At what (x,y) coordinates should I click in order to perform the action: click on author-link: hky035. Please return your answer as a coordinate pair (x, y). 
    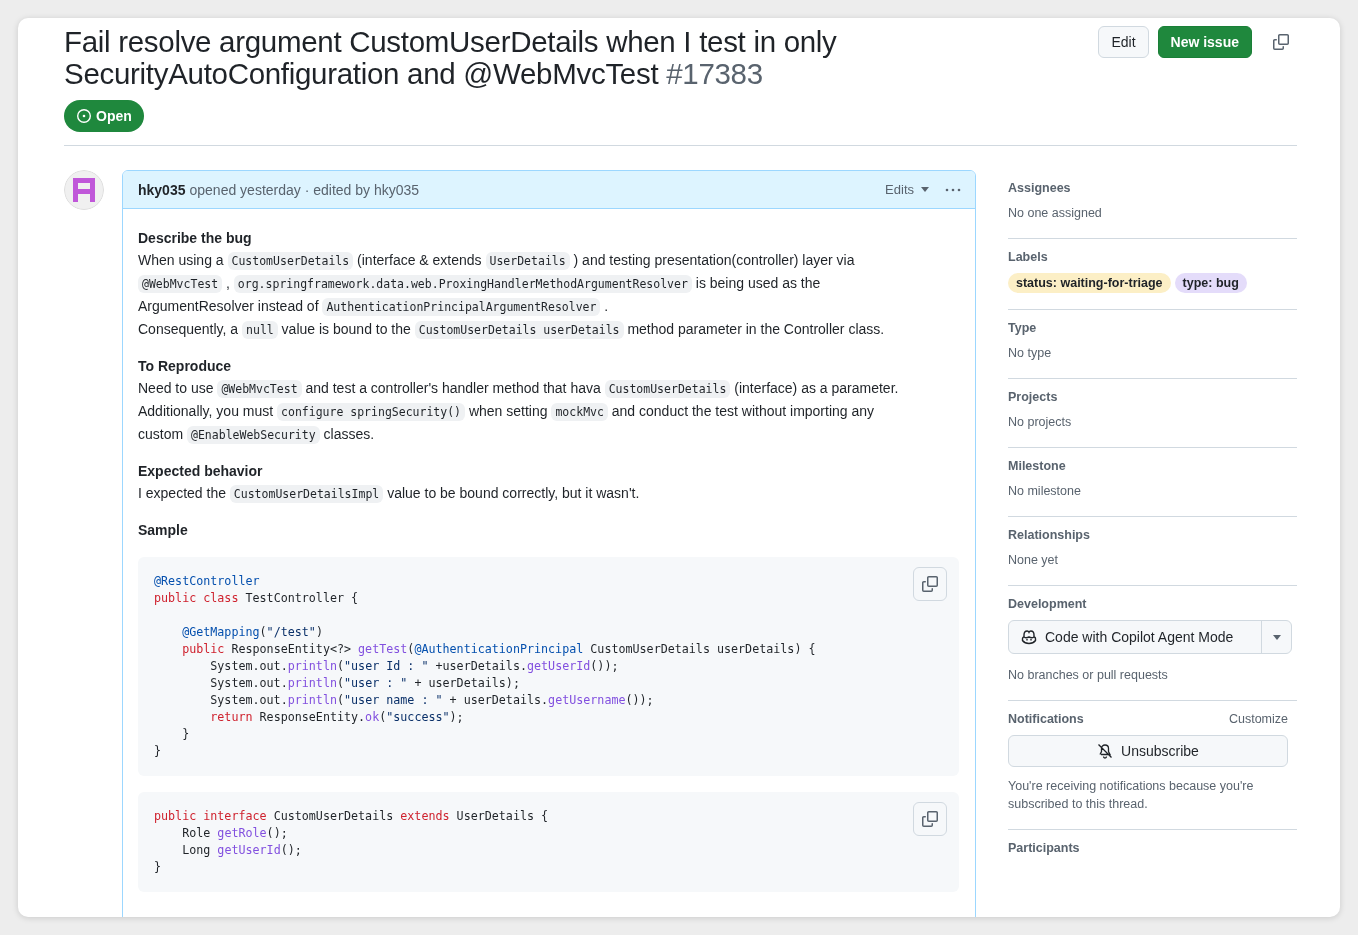
    Looking at the image, I should click on (162, 189).